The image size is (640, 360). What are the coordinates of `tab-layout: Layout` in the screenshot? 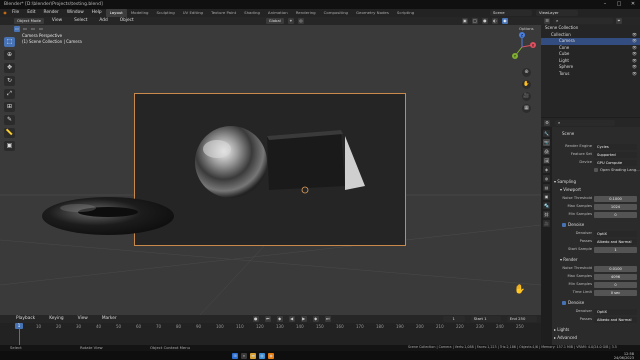 It's located at (116, 13).